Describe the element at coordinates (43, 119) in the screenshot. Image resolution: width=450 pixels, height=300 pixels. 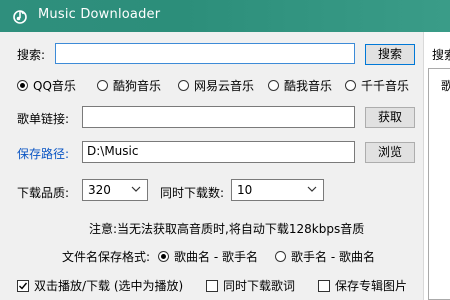
I see `playlist-label: 歌单链接:` at that location.